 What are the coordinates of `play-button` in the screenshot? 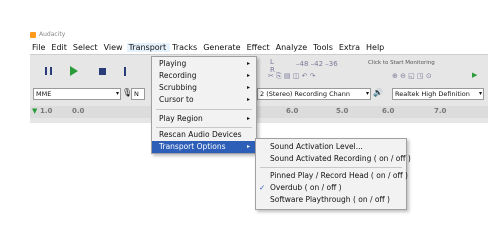 It's located at (74, 71).